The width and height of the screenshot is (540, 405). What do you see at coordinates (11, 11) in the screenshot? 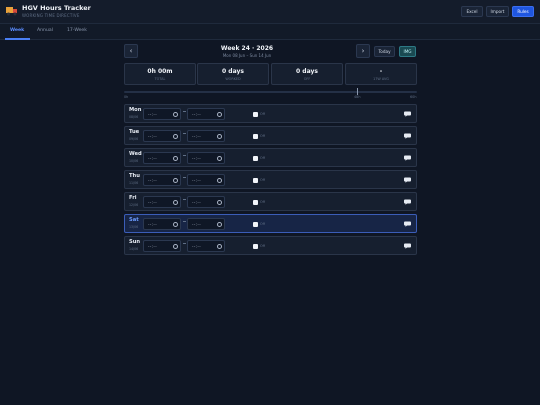
I see `truck-icon` at bounding box center [11, 11].